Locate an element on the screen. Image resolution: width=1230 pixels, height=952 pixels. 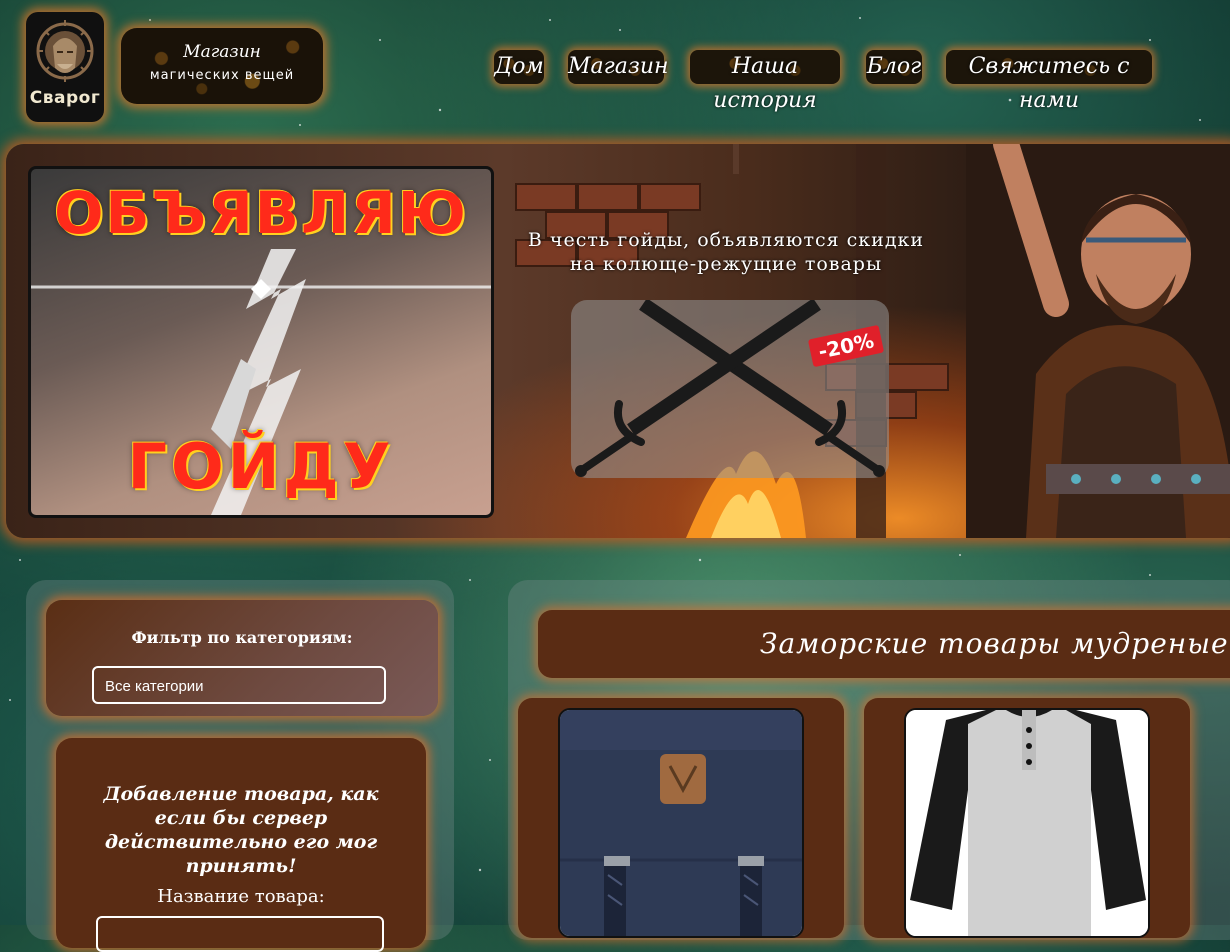
nav-home: Дом is located at coordinates (519, 67).